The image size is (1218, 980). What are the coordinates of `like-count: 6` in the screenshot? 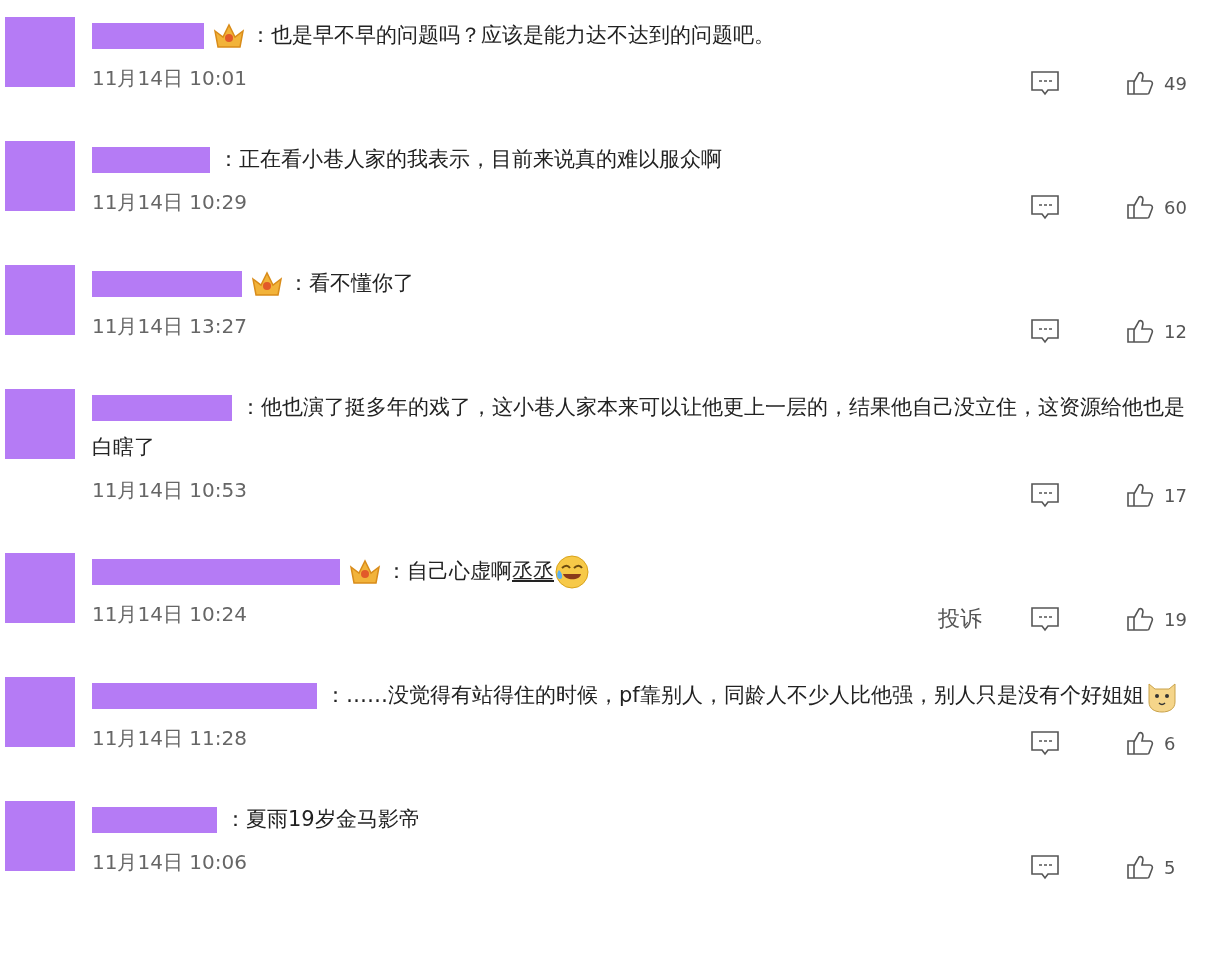 It's located at (1170, 743).